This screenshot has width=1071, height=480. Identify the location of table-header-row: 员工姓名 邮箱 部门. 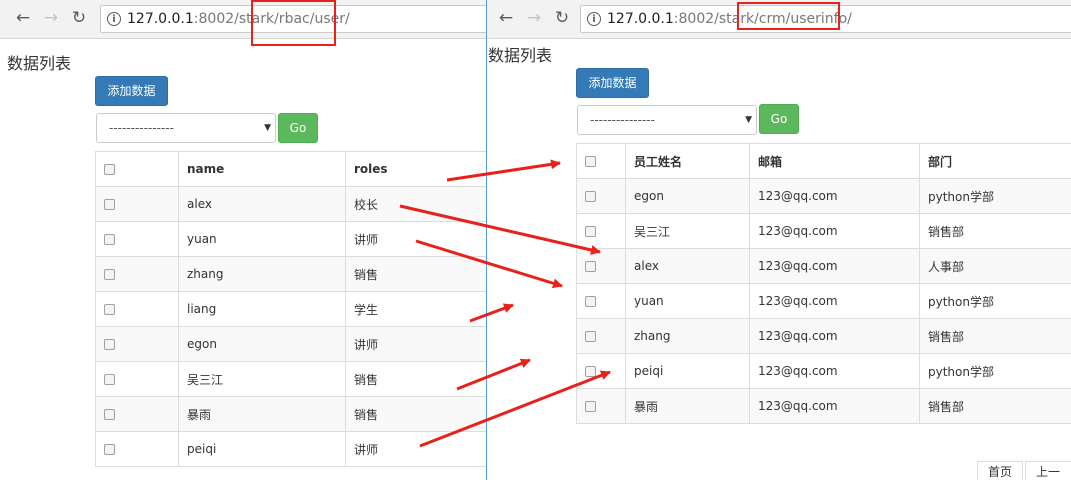
(823, 161).